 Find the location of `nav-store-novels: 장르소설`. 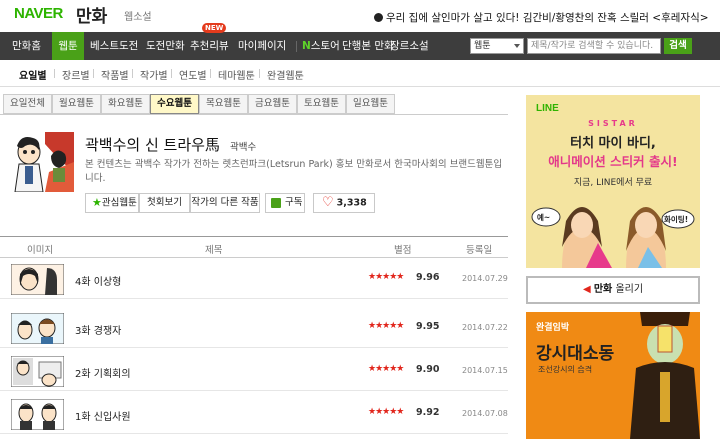

nav-store-novels: 장르소설 is located at coordinates (409, 46).